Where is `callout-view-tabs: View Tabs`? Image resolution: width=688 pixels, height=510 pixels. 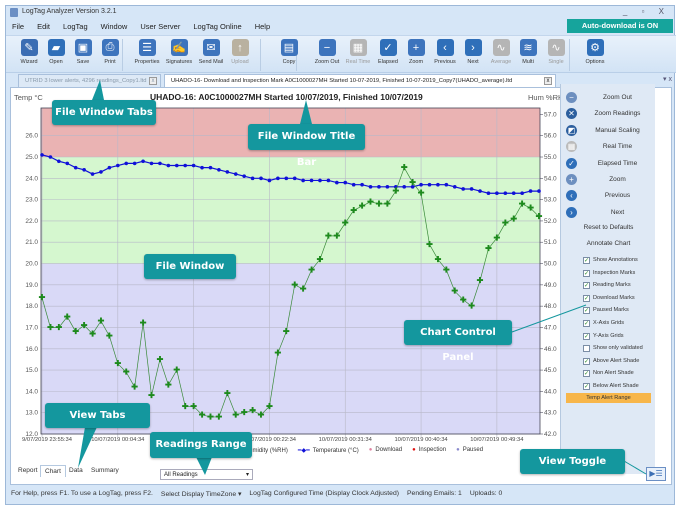 callout-view-tabs: View Tabs is located at coordinates (97, 415).